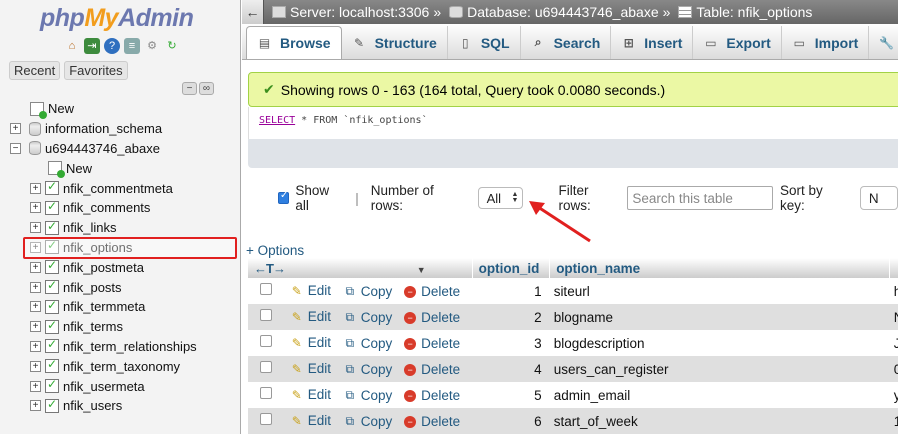 The width and height of the screenshot is (898, 434). What do you see at coordinates (120, 168) in the screenshot?
I see `tree-new-table: New` at bounding box center [120, 168].